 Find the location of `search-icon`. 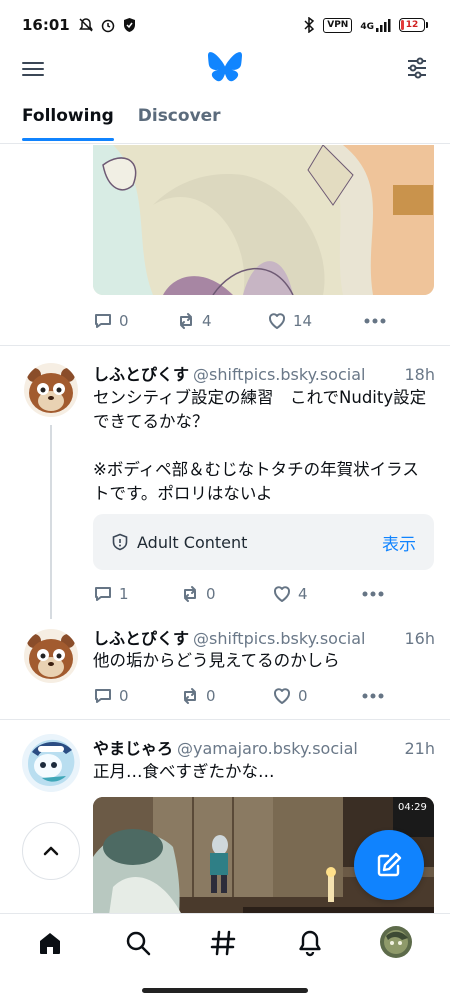

search-icon is located at coordinates (138, 943).